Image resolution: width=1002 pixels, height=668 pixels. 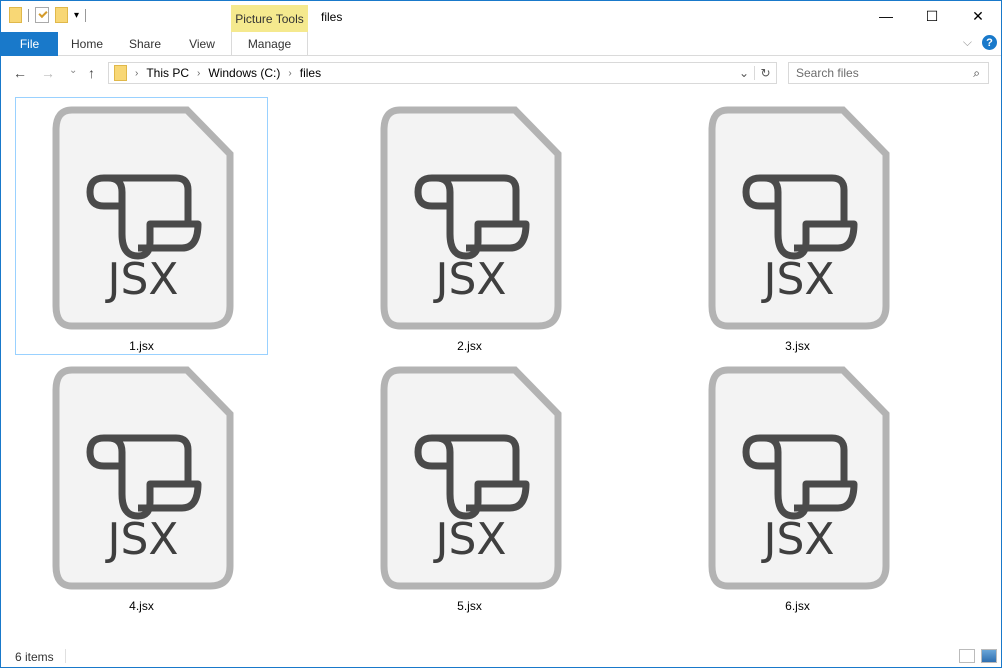 I want to click on file-item: JSX 6.jsx, so click(x=797, y=486).